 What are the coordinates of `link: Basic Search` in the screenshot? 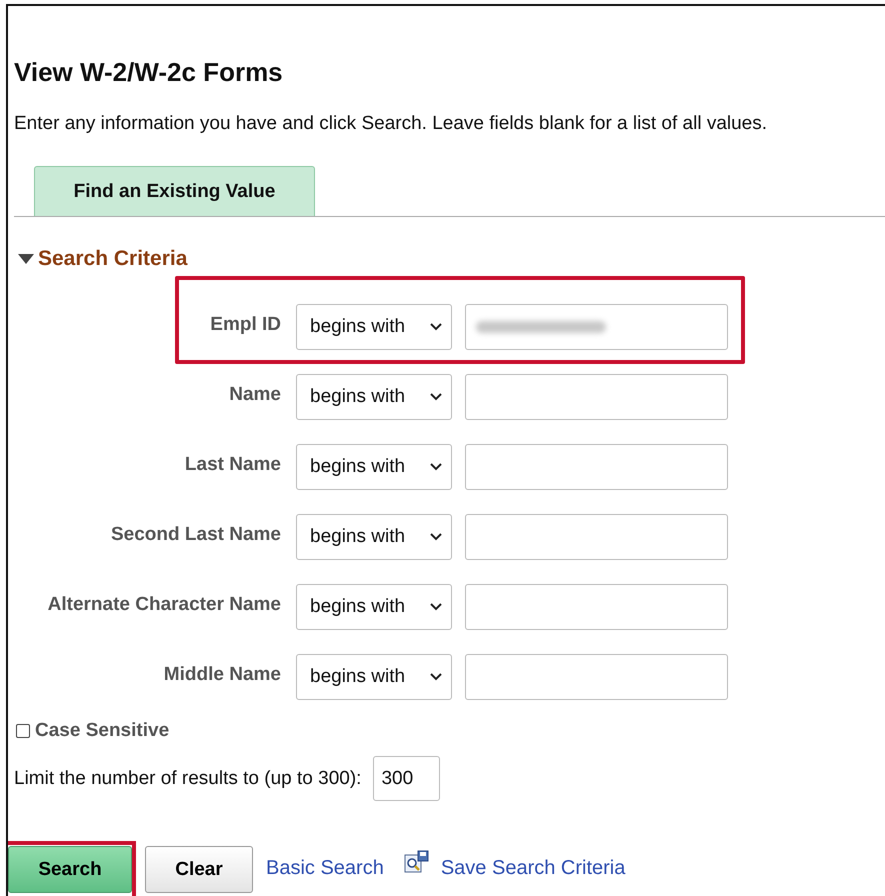 It's located at (325, 868).